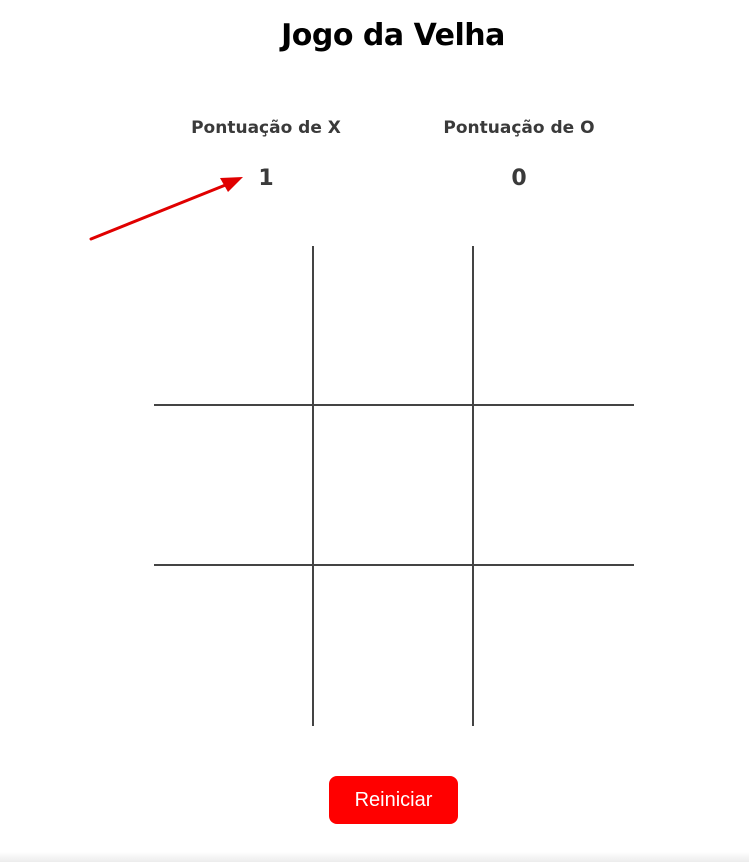 The width and height of the screenshot is (749, 862). What do you see at coordinates (266, 178) in the screenshot?
I see `score-value-x: 1` at bounding box center [266, 178].